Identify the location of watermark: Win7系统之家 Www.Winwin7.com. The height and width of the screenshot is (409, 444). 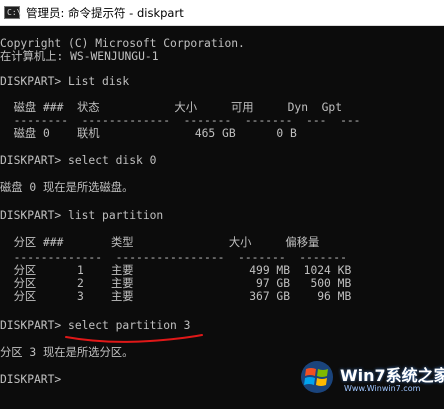
(368, 380).